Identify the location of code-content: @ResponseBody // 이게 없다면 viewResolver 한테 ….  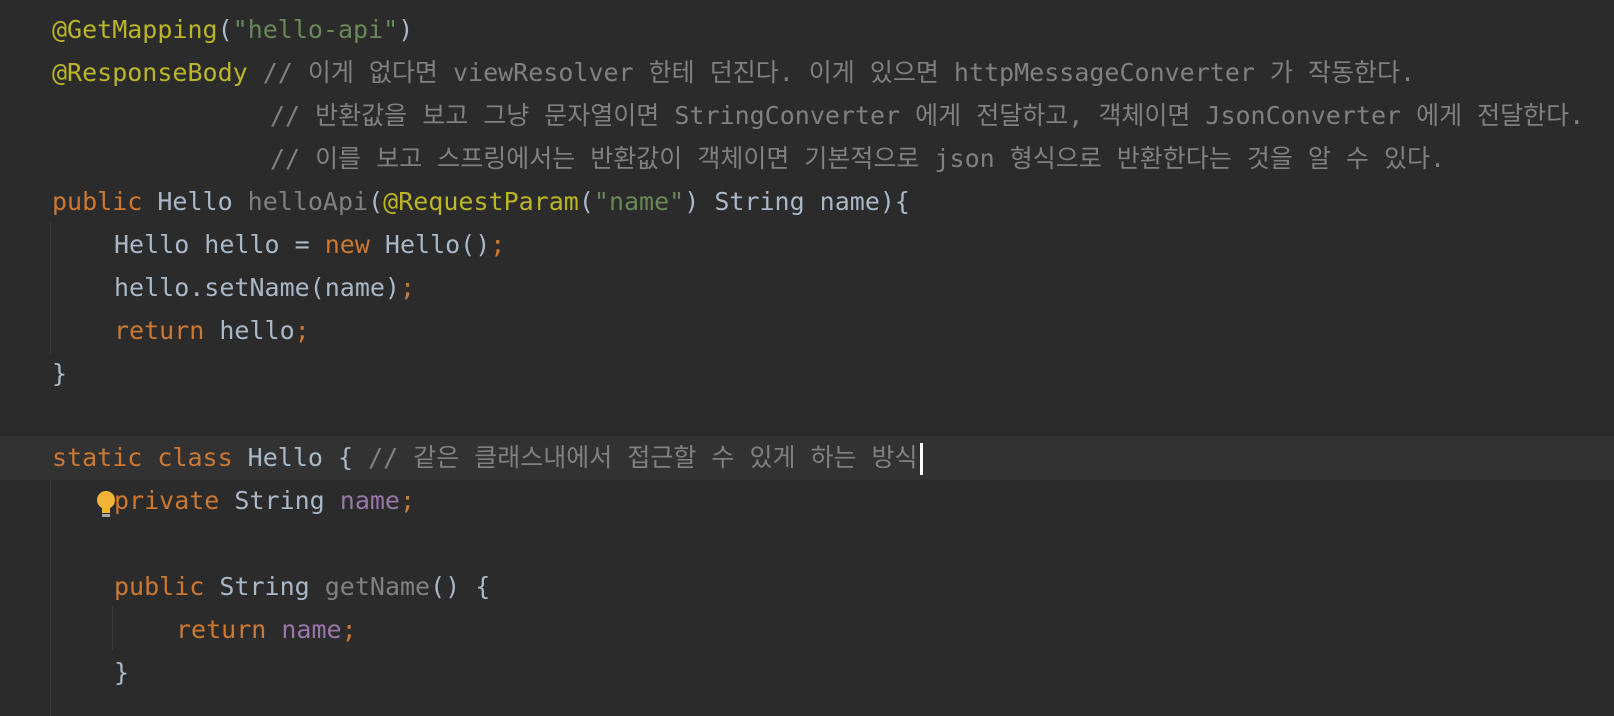
(733, 73).